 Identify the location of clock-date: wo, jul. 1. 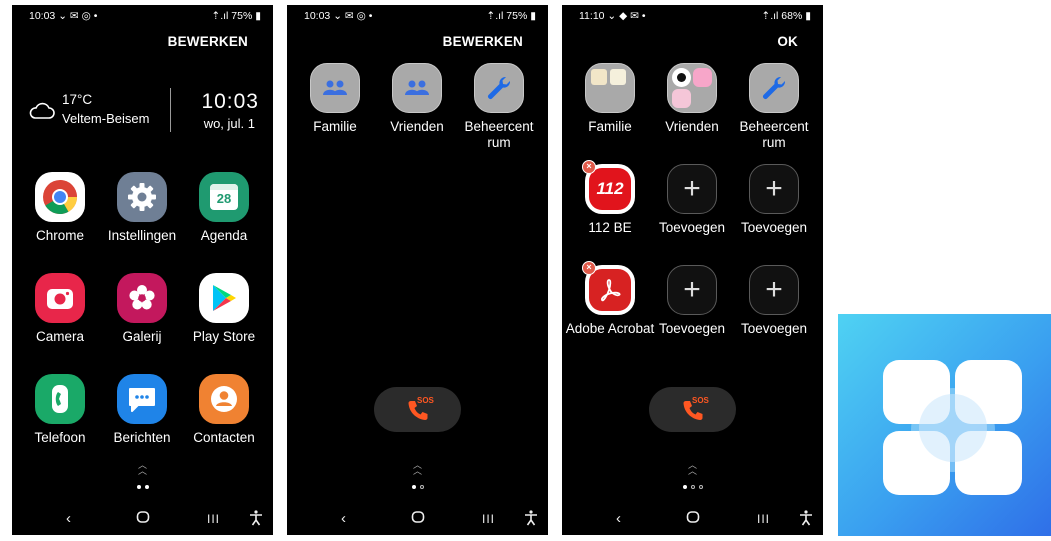
(229, 123).